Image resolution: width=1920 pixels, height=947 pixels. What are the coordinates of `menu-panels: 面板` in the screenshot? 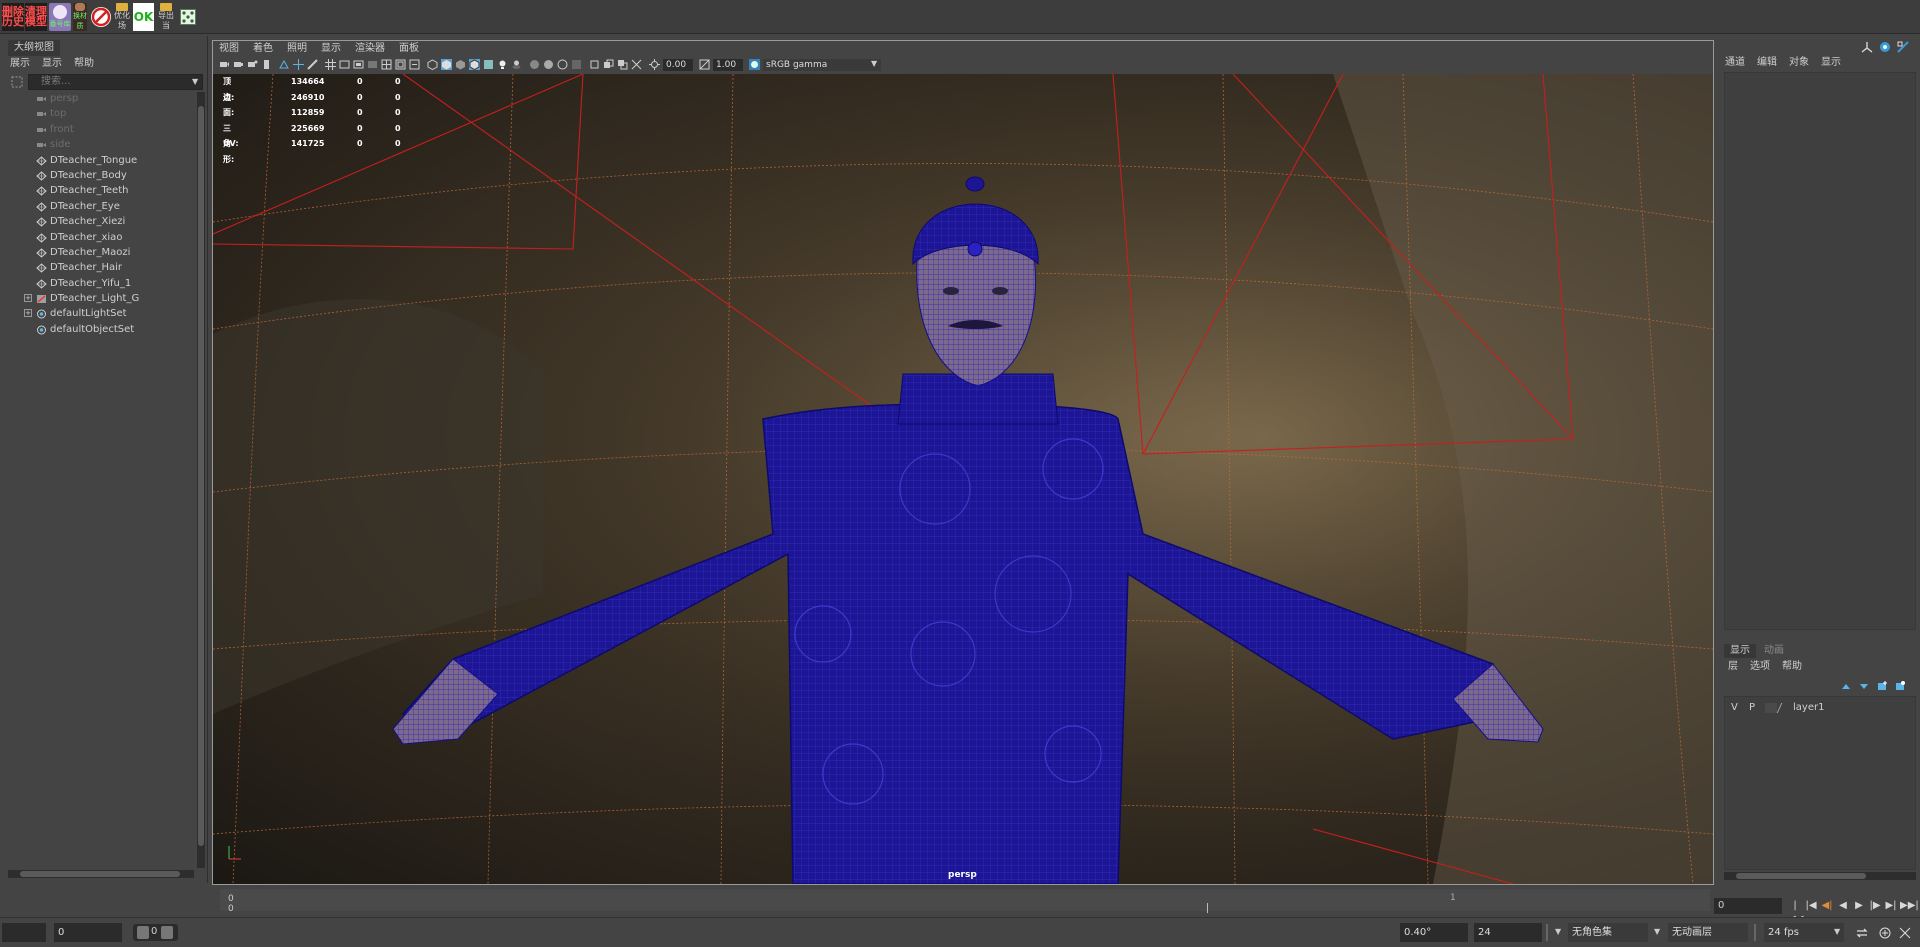 It's located at (409, 49).